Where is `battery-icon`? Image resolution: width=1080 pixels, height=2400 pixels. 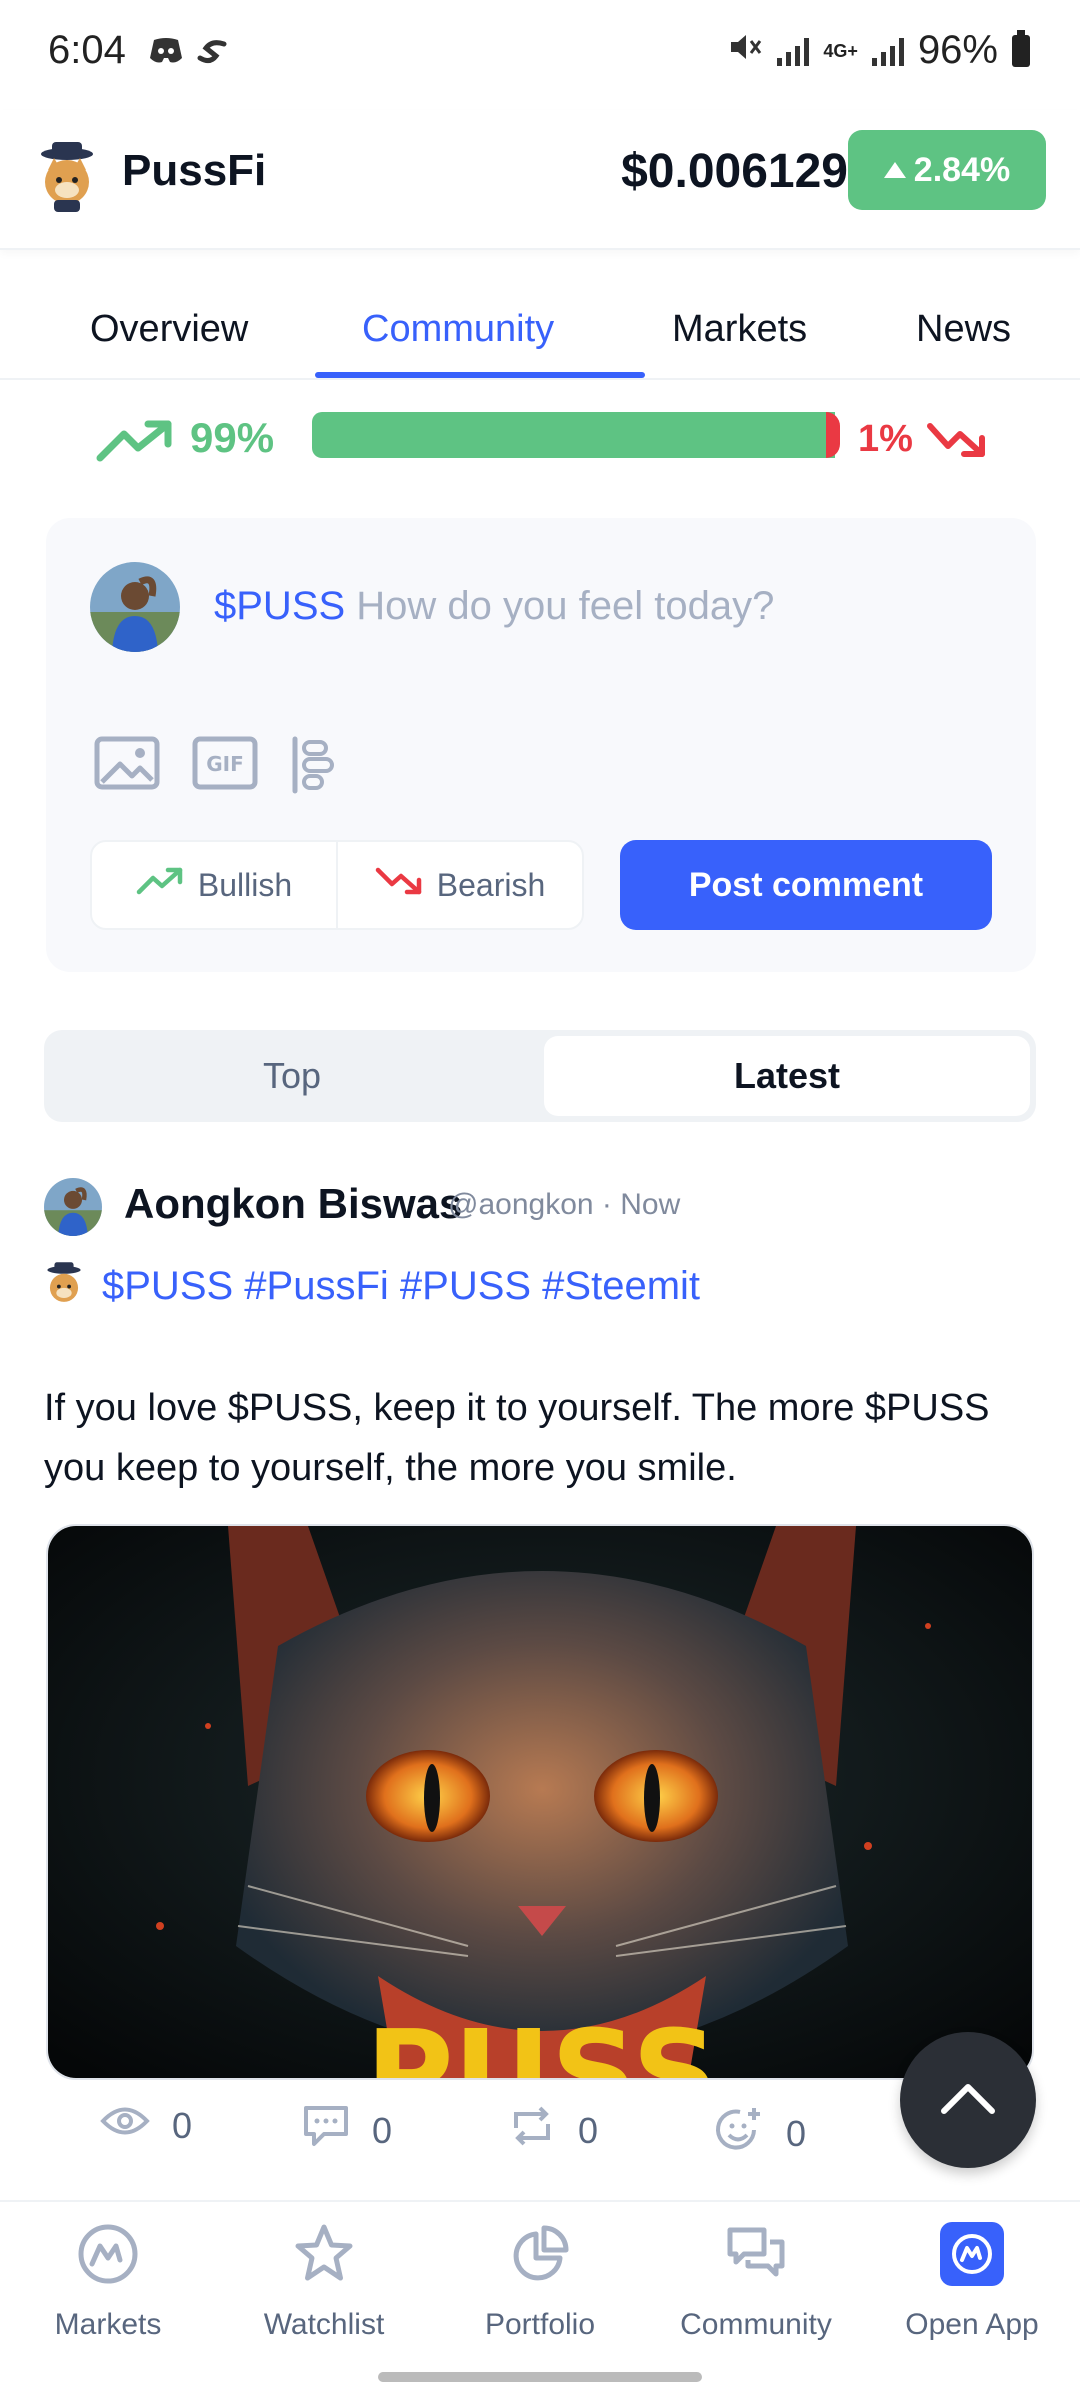 battery-icon is located at coordinates (1021, 48).